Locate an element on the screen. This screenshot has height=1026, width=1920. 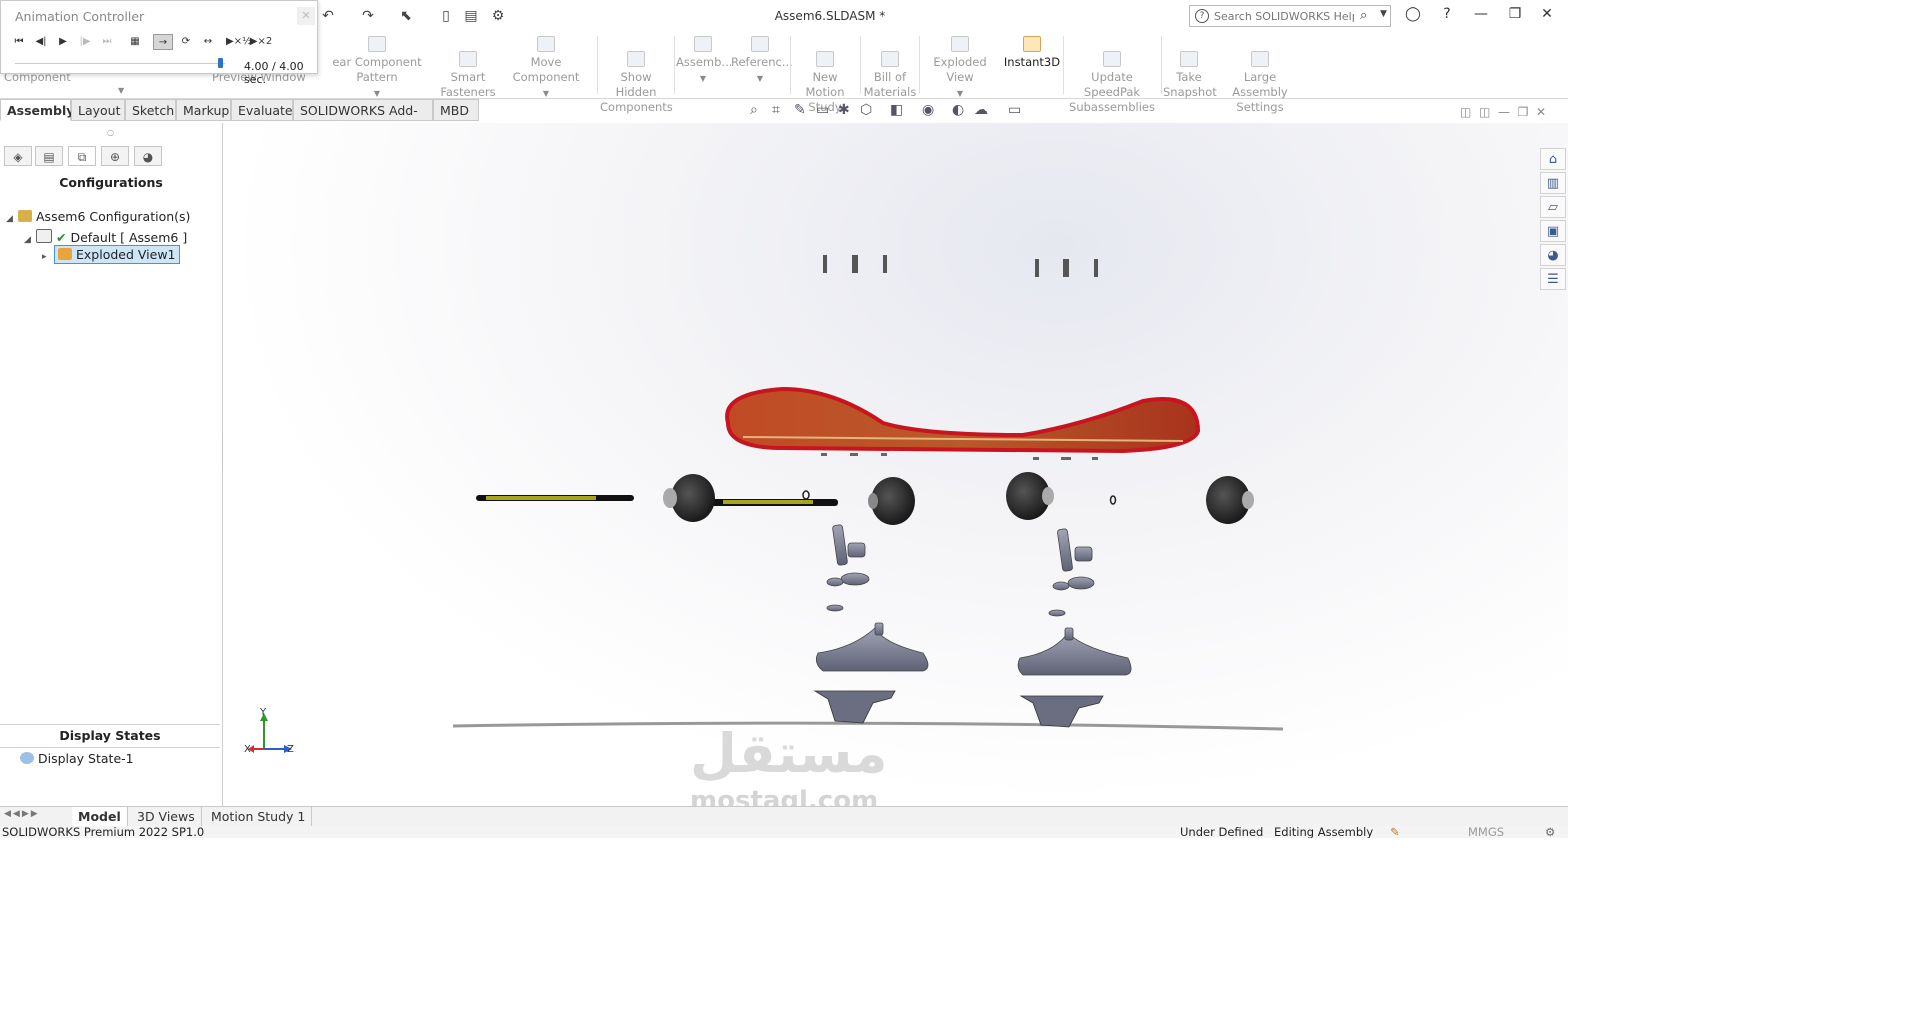
panel-splitter-handle: ○ is located at coordinates (110, 132).